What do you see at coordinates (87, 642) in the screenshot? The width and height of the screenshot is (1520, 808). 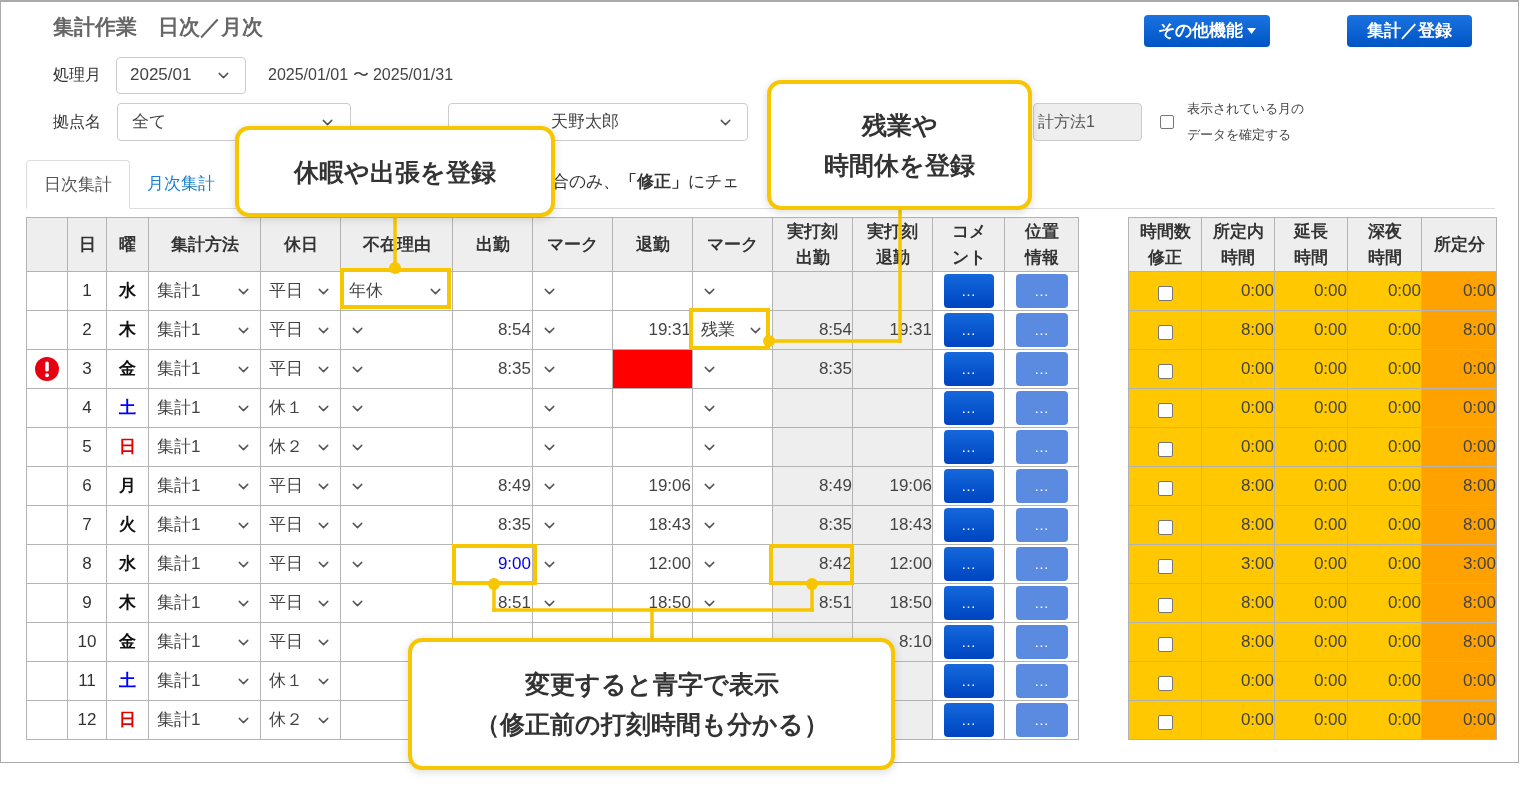 I see `day-cell: 10` at bounding box center [87, 642].